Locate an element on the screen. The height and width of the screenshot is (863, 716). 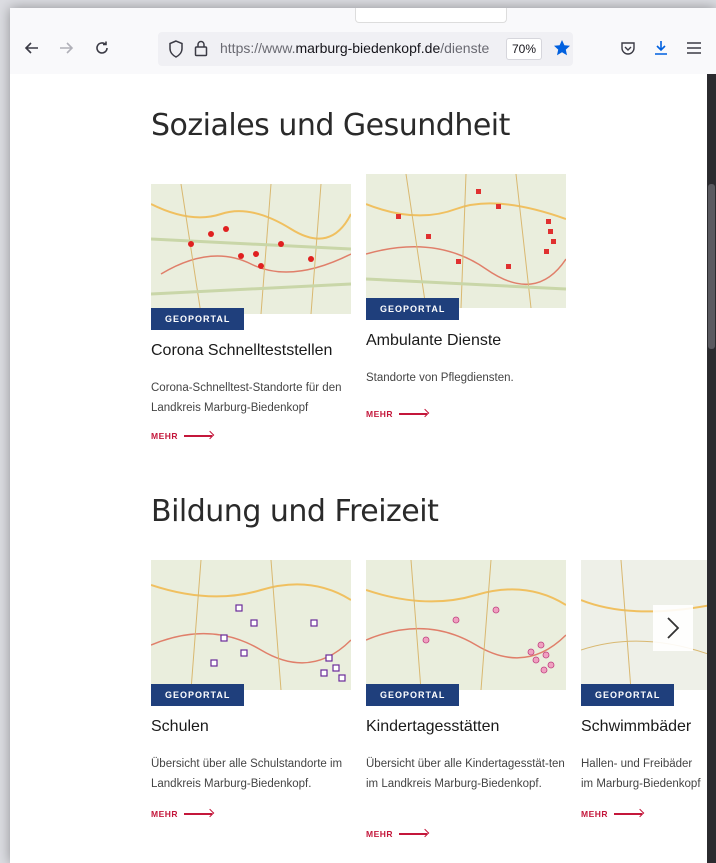
forward-icon is located at coordinates (66, 48).